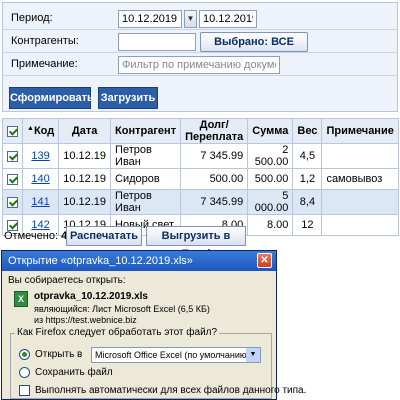  I want to click on header-debt: Долг/Переплата, so click(214, 131).